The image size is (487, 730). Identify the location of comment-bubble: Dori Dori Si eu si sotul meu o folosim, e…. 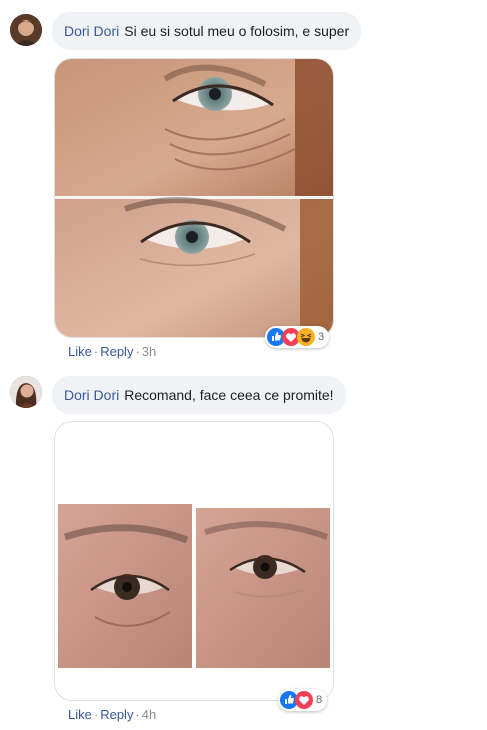
(207, 31).